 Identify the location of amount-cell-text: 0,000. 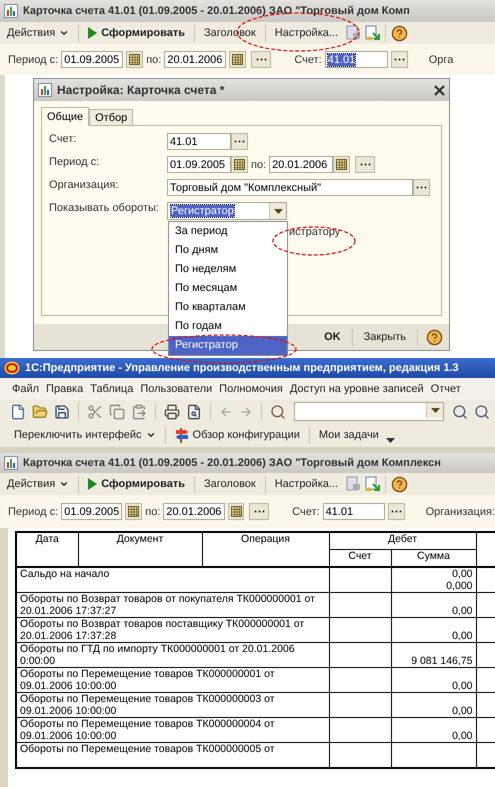
(458, 586).